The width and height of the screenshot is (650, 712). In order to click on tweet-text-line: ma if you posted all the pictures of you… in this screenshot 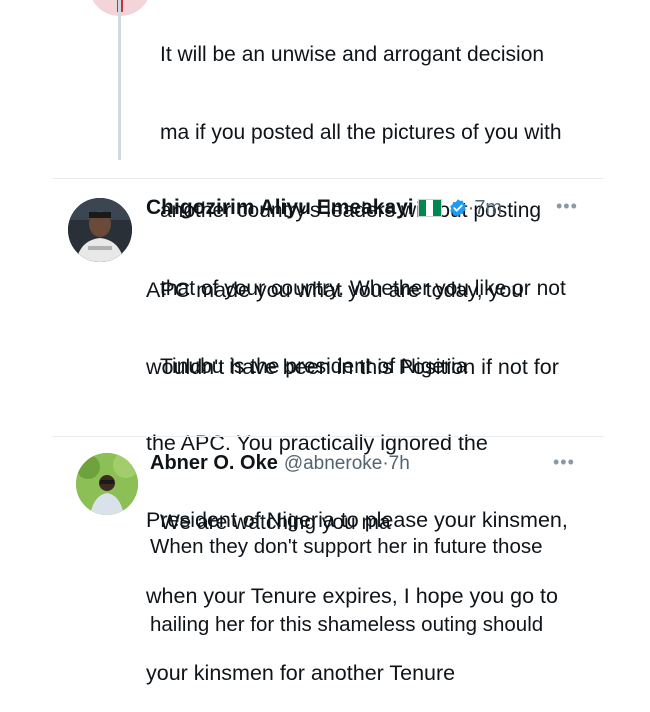, I will do `click(361, 132)`.